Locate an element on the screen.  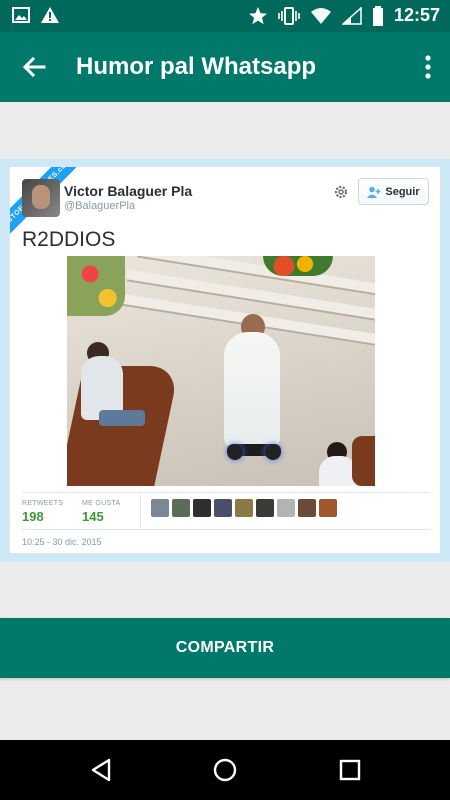
vibrate-icon is located at coordinates (289, 15).